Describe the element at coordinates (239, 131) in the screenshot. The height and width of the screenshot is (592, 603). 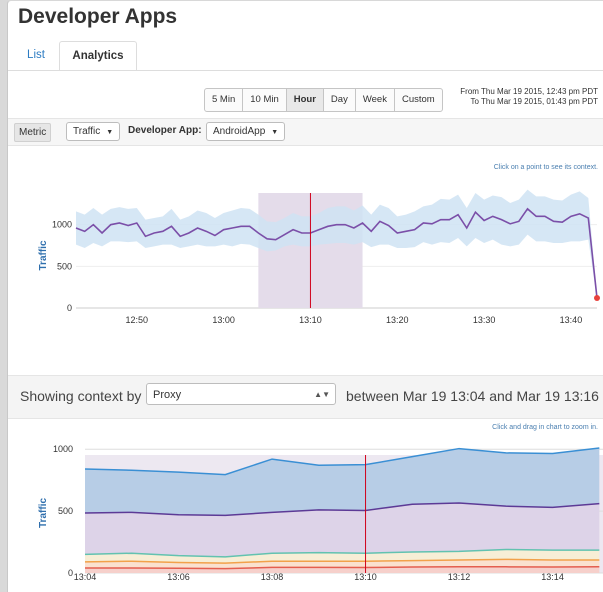
I see `developer-app-value: AndroidApp` at that location.